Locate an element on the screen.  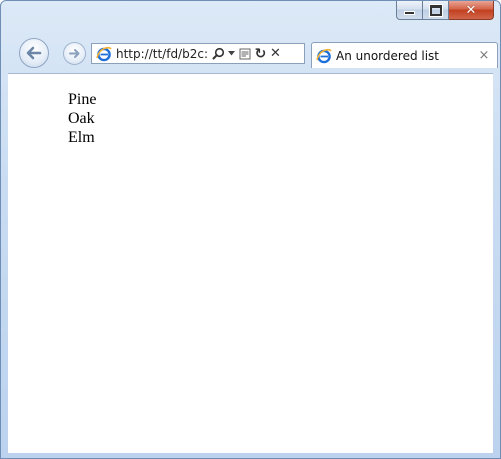
maximize-button is located at coordinates (436, 10).